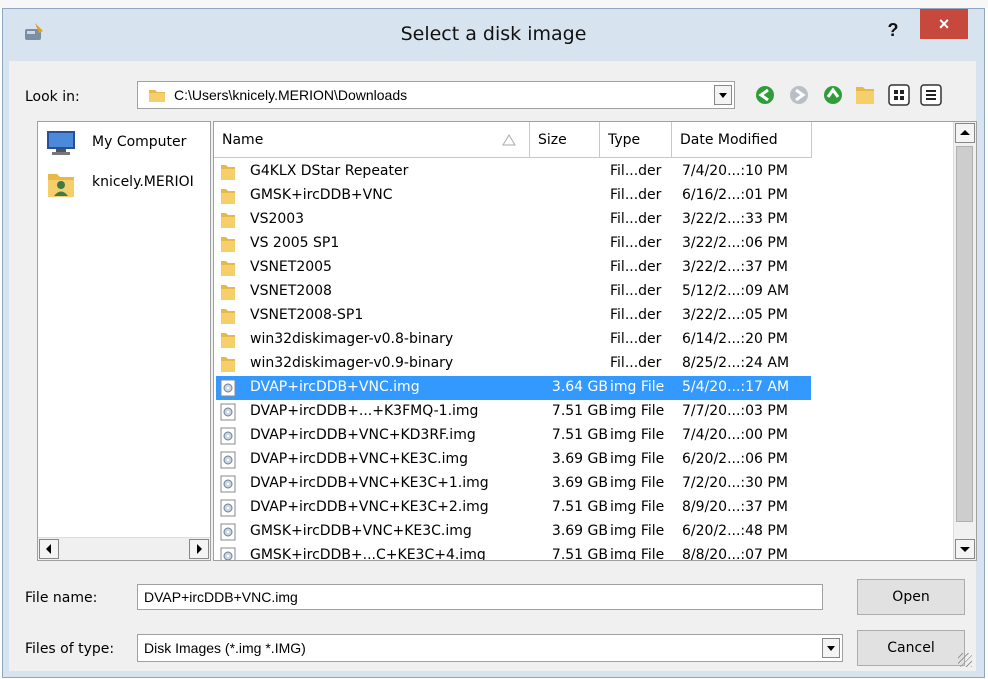 The width and height of the screenshot is (988, 679). I want to click on file-list-vertical-scrollbar, so click(964, 341).